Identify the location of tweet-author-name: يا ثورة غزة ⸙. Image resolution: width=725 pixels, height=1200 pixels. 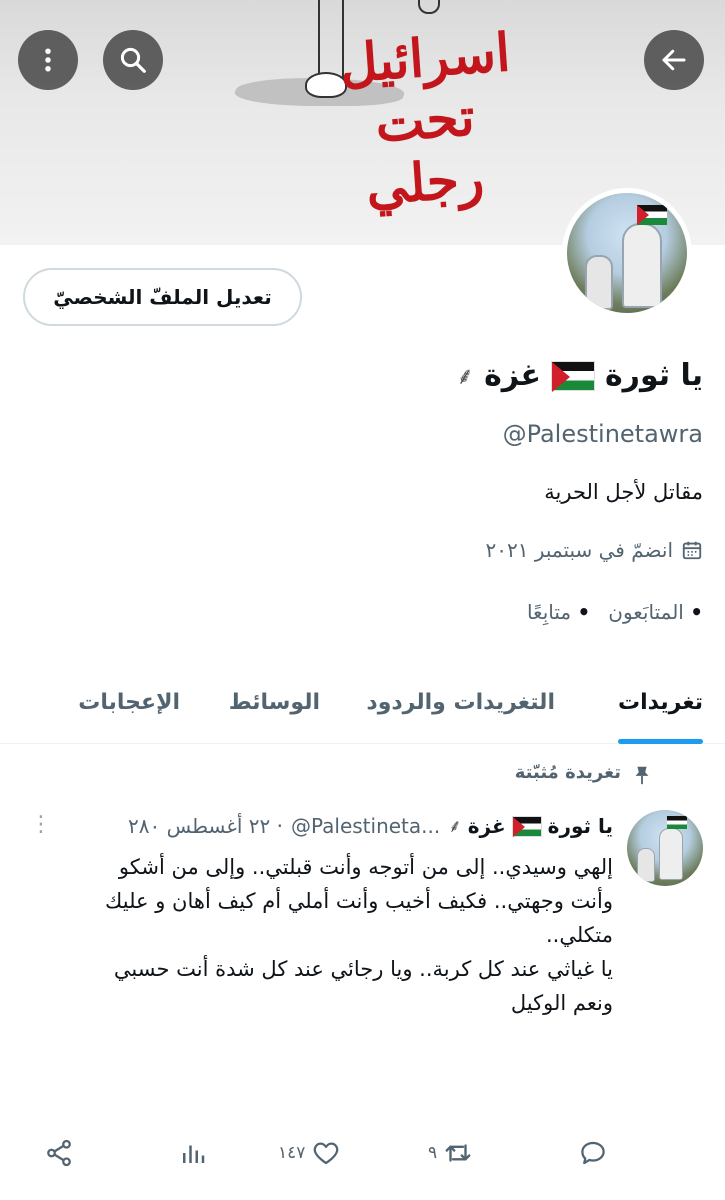
(530, 826).